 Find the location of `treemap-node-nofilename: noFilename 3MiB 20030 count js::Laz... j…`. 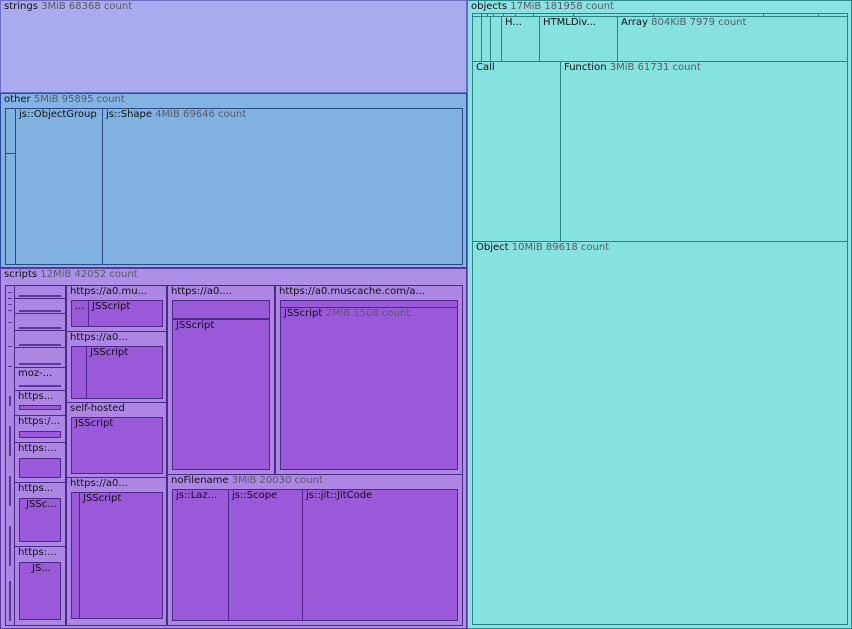

treemap-node-nofilename: noFilename 3MiB 20030 count js::Laz... j… is located at coordinates (315, 550).